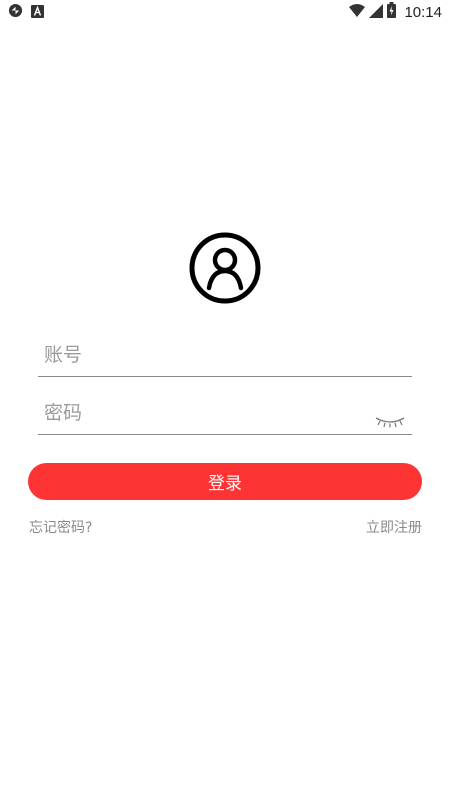 Image resolution: width=450 pixels, height=800 pixels. What do you see at coordinates (376, 12) in the screenshot?
I see `signal-icon` at bounding box center [376, 12].